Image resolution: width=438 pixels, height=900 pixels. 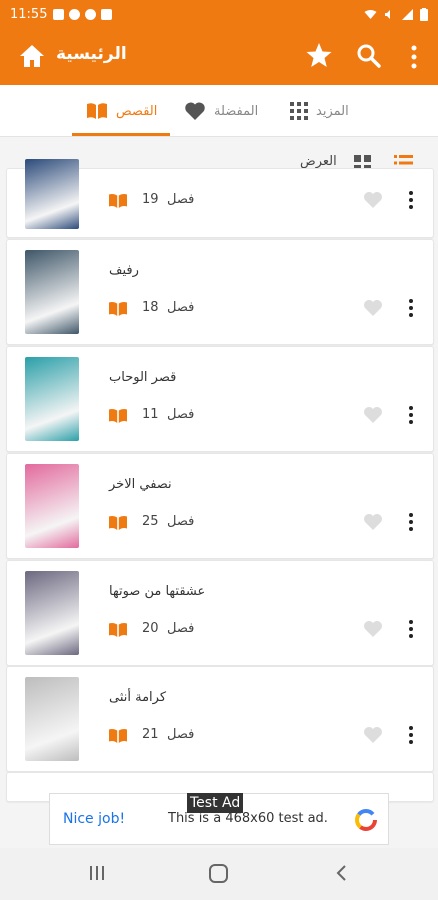 What do you see at coordinates (94, 819) in the screenshot?
I see `ad-nice-text: Nice job!` at bounding box center [94, 819].